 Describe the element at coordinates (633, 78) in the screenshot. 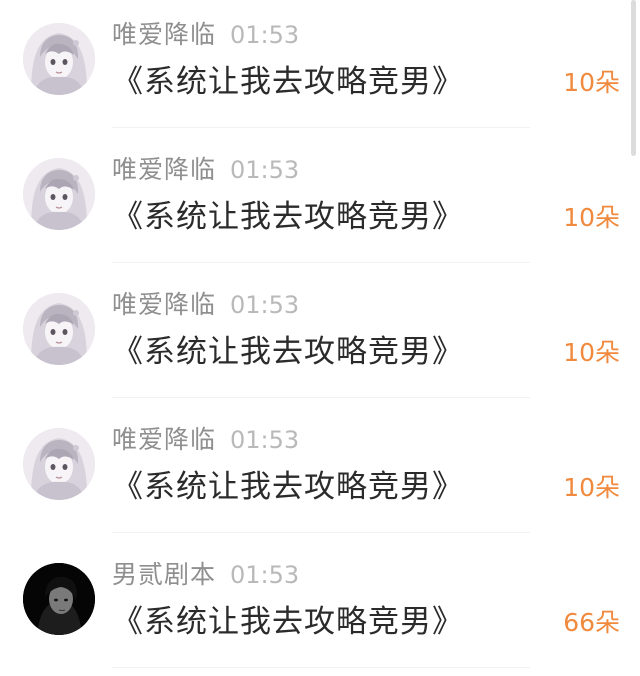

I see `scrollbar` at that location.